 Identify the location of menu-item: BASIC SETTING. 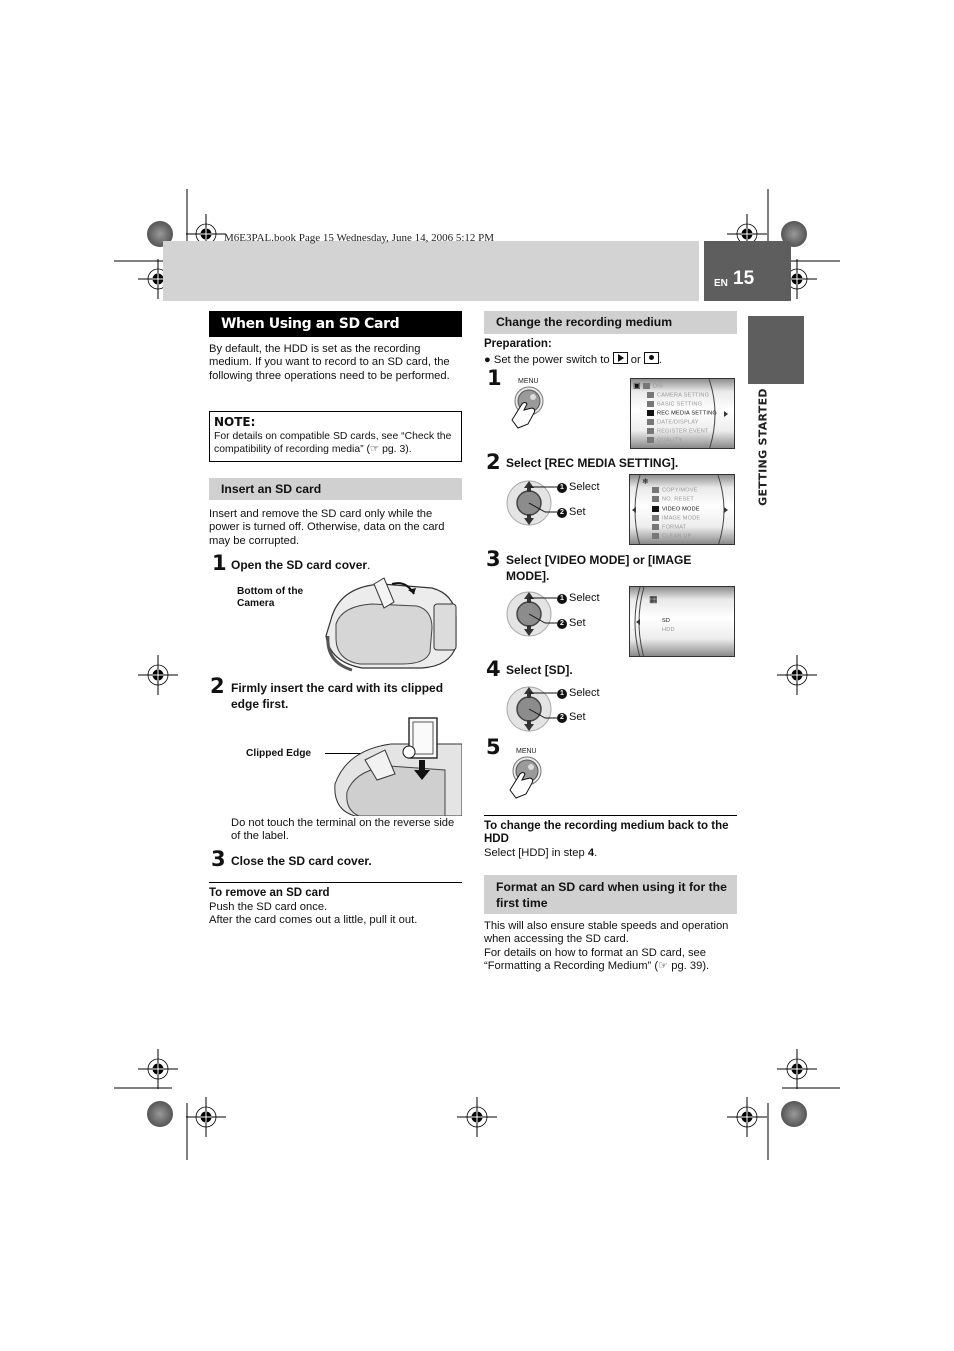
(680, 404).